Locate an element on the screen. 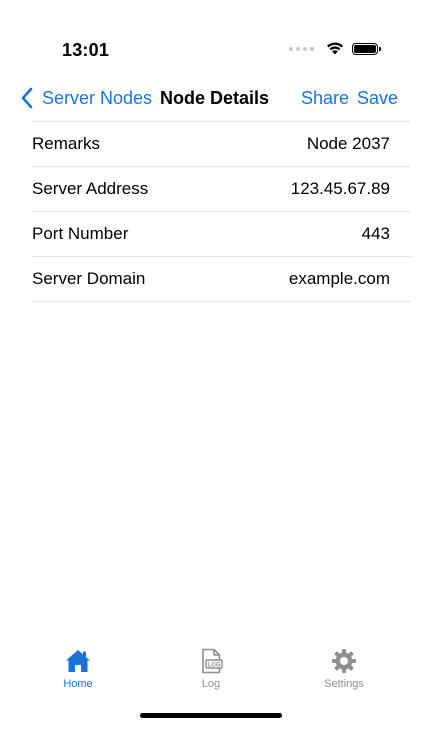 The width and height of the screenshot is (422, 750). status-bar: 13:01 is located at coordinates (211, 40).